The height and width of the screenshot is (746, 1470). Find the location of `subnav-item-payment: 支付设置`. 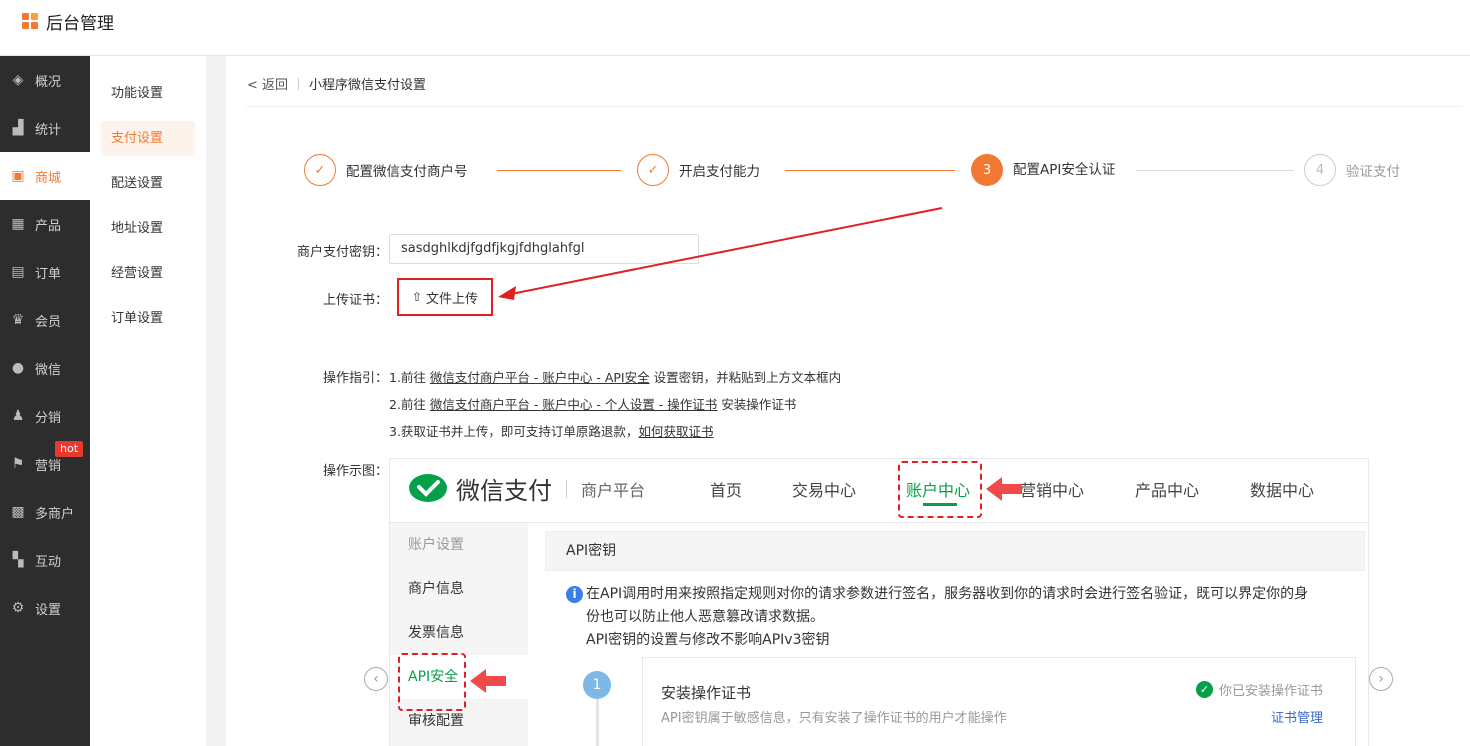

subnav-item-payment: 支付设置 is located at coordinates (148, 138).